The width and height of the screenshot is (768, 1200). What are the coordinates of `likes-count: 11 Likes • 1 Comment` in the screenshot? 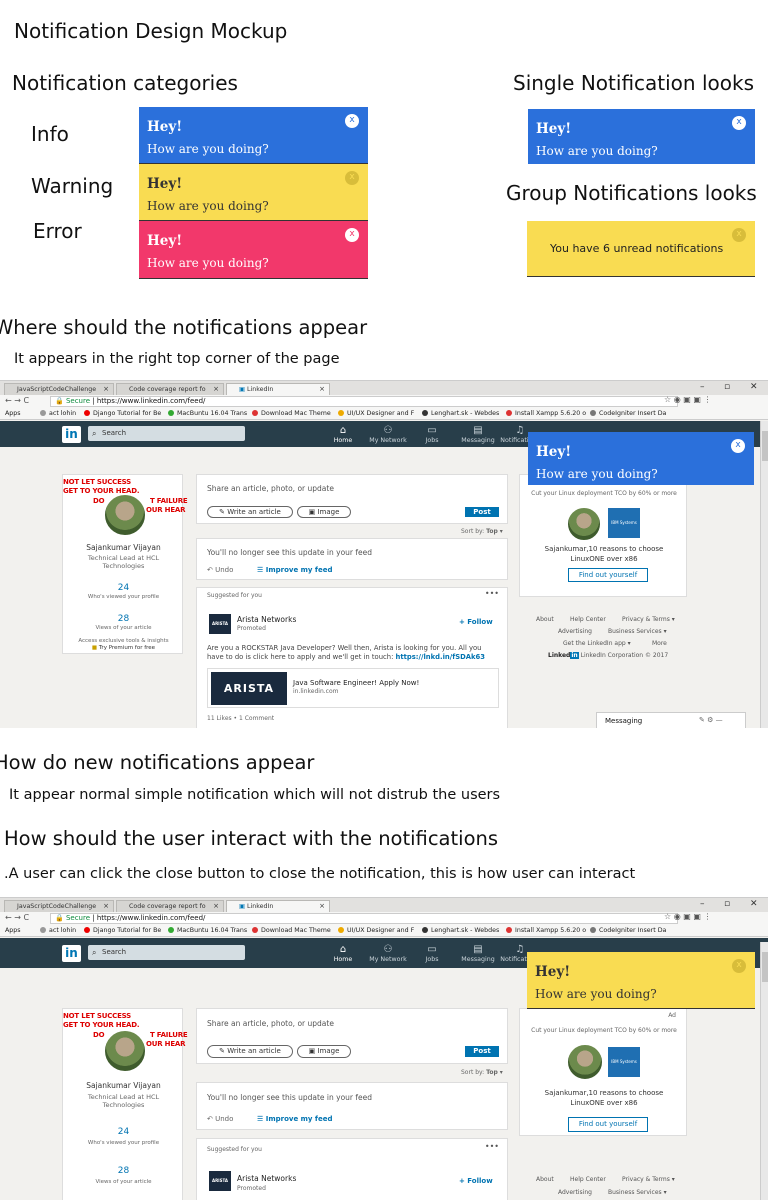 It's located at (240, 718).